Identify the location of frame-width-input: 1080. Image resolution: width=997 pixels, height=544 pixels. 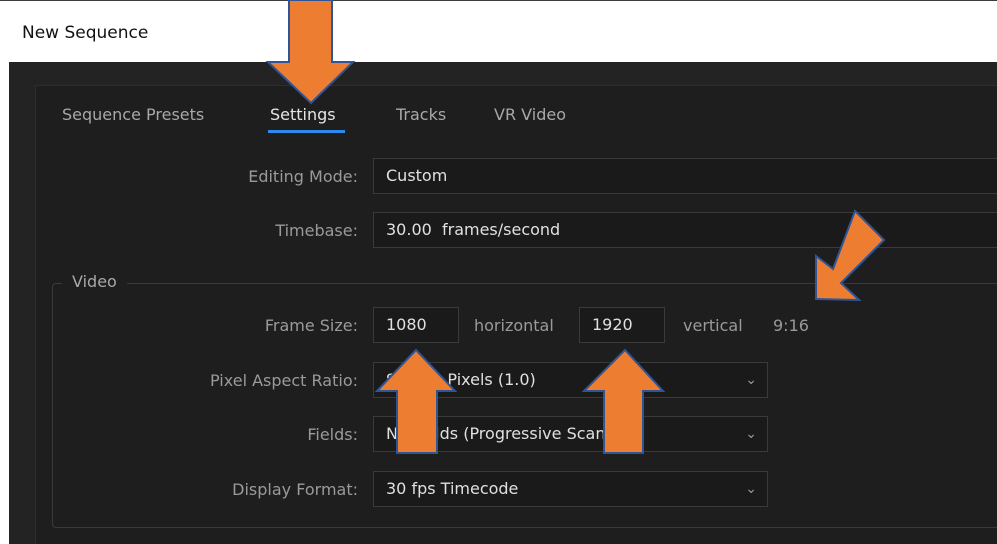
(416, 325).